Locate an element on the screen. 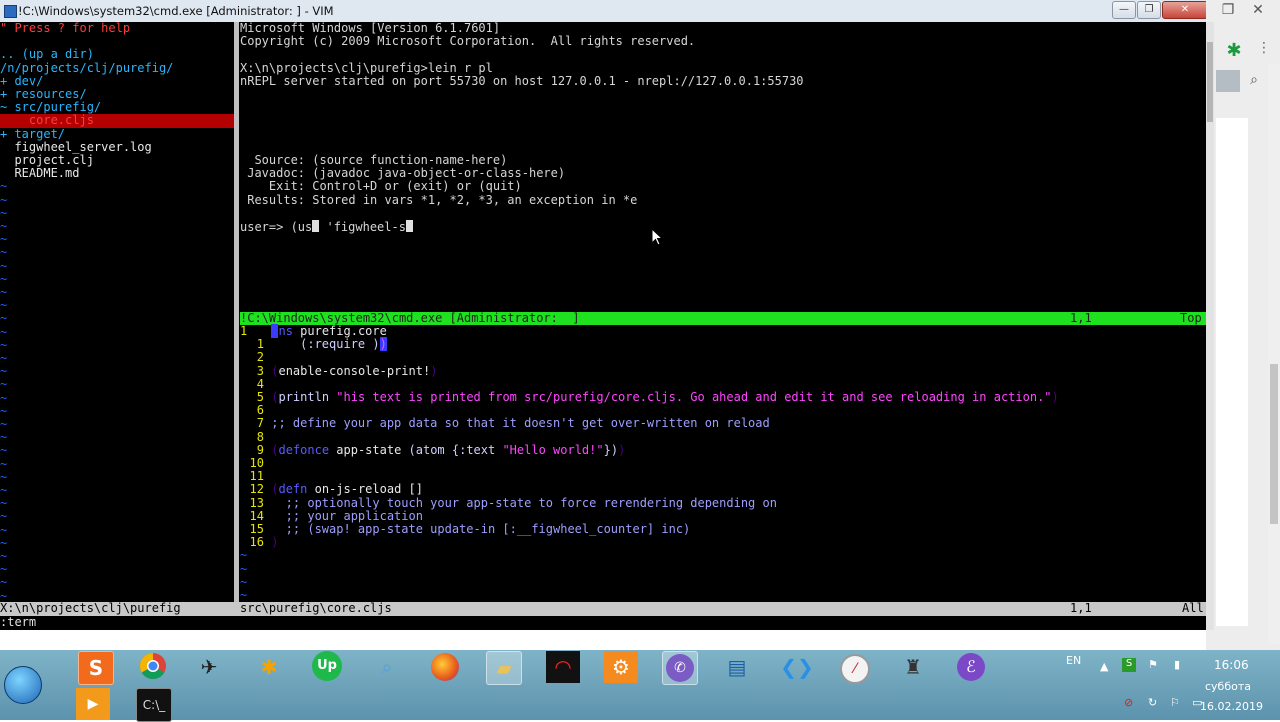  close-icon: ✕ is located at coordinates (1258, 10).